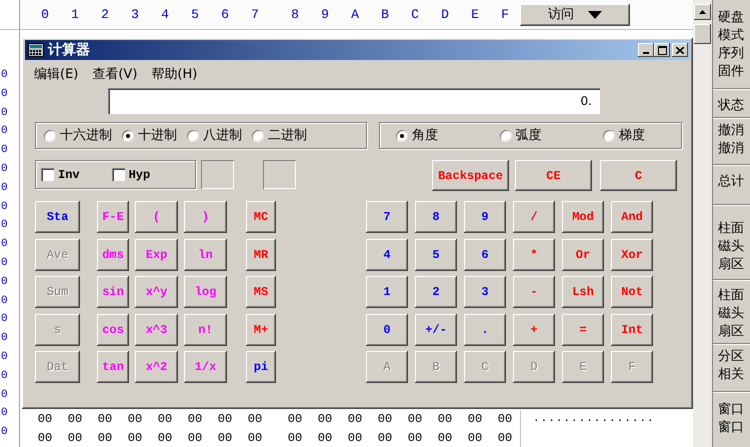 The image size is (750, 447). I want to click on calculator-key: Sta, so click(57, 217).